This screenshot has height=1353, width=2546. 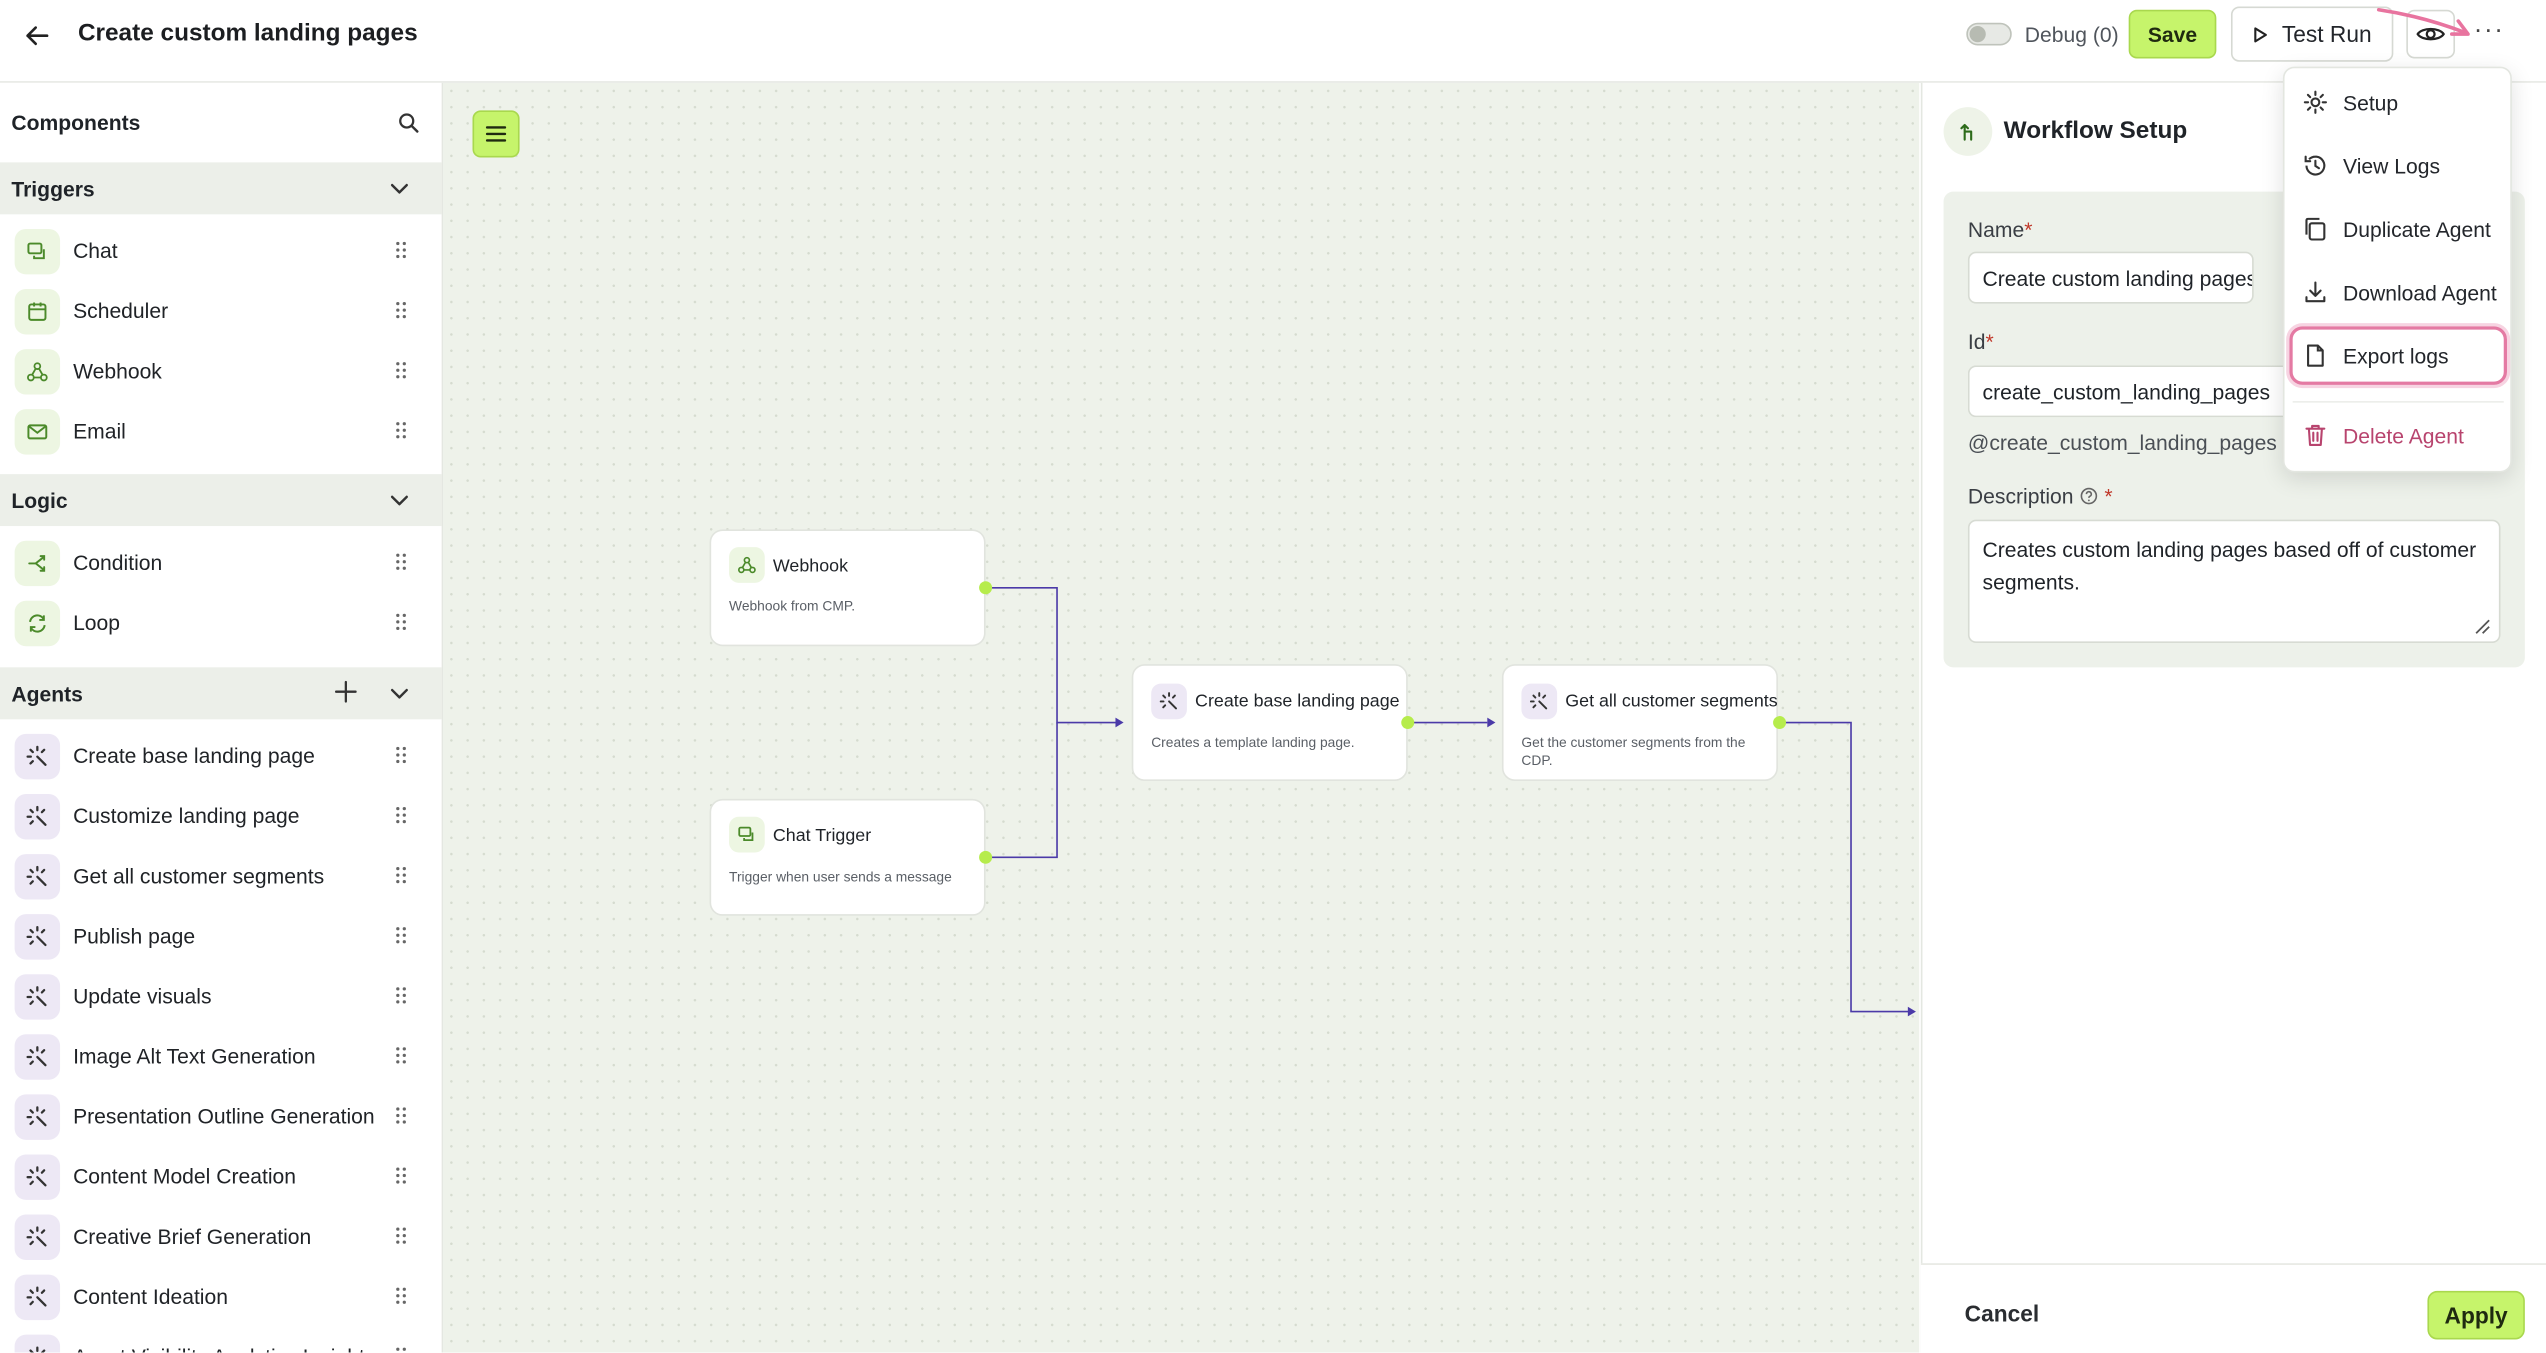 I want to click on menu-item-download-agent: Download Agent, so click(x=2398, y=292).